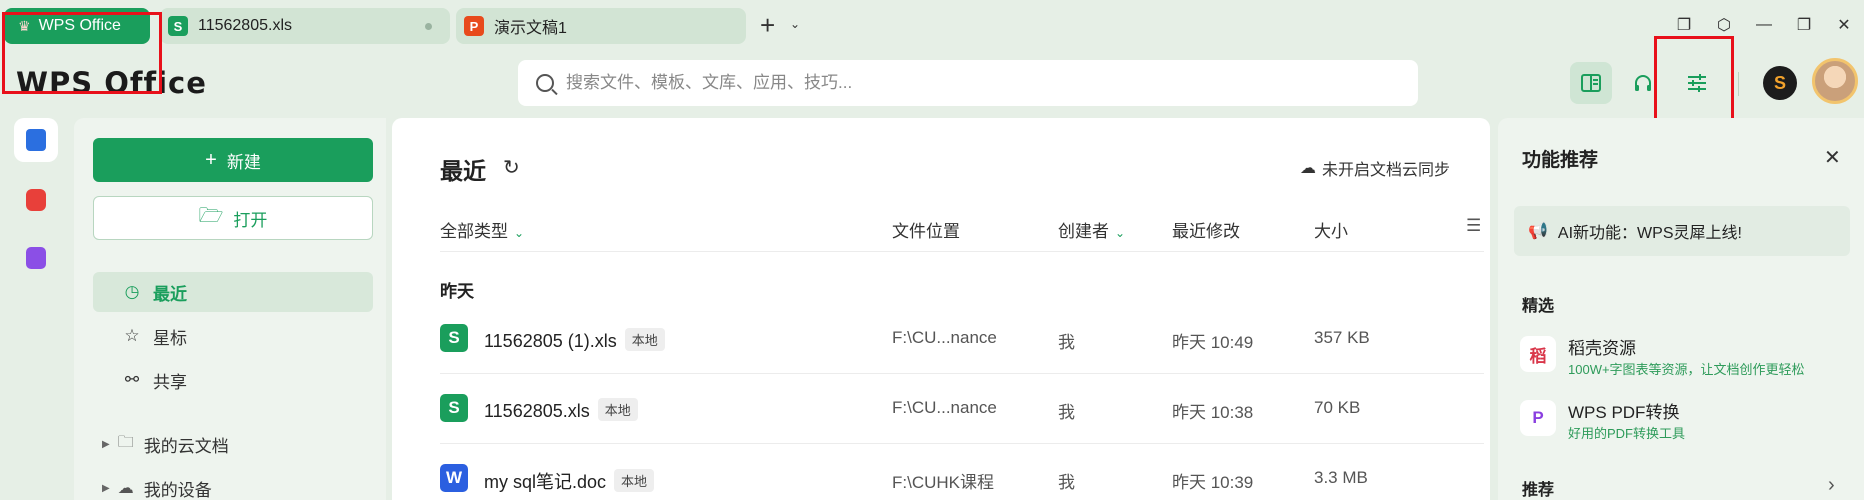  What do you see at coordinates (211, 216) in the screenshot?
I see `folder-open-icon: 🗁` at bounding box center [211, 216].